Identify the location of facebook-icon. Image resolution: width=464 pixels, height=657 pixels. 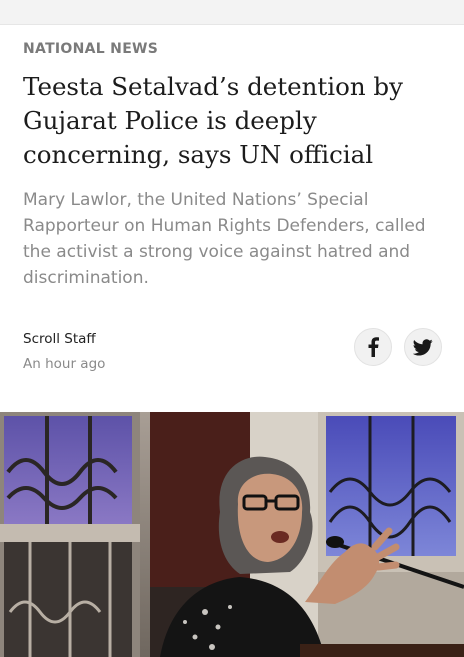
(373, 347).